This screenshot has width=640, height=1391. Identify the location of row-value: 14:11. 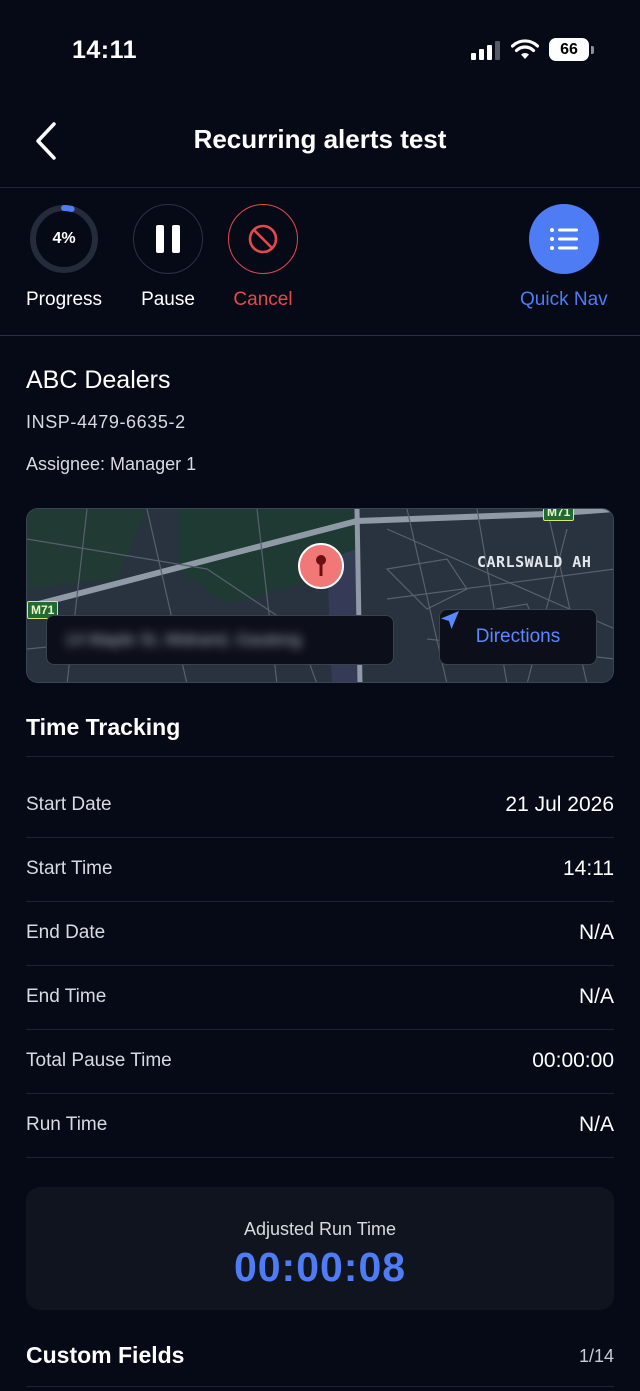
(588, 868).